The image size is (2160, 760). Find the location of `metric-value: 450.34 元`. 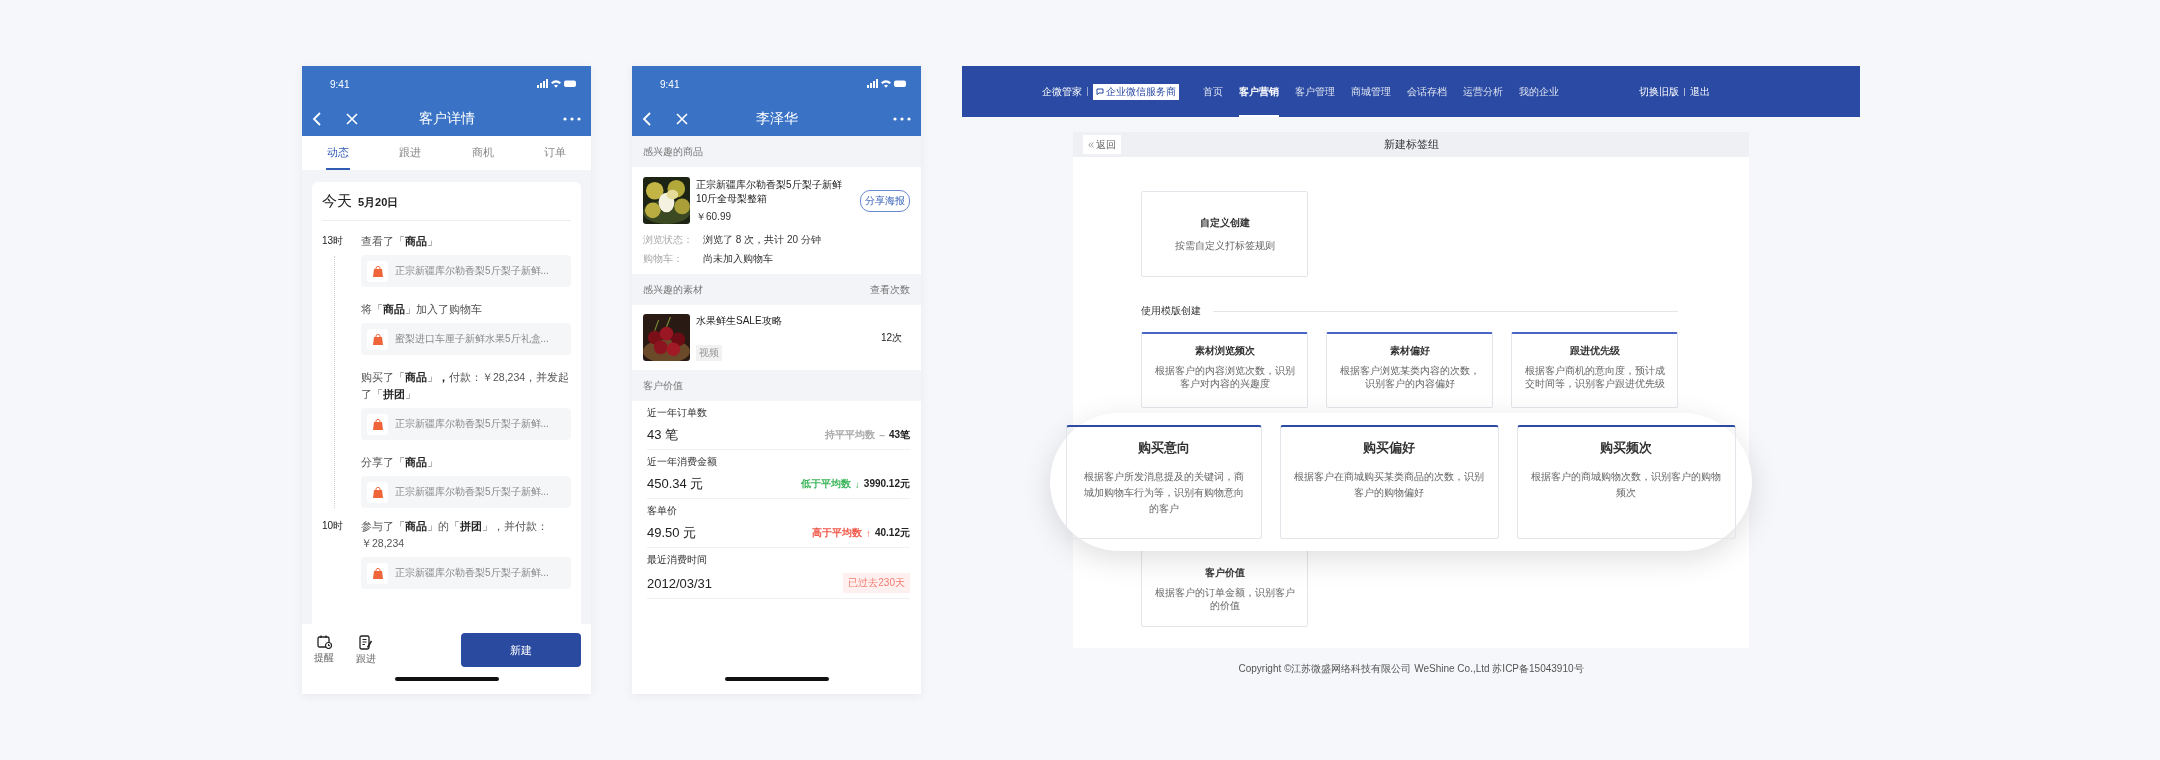

metric-value: 450.34 元 is located at coordinates (675, 484).